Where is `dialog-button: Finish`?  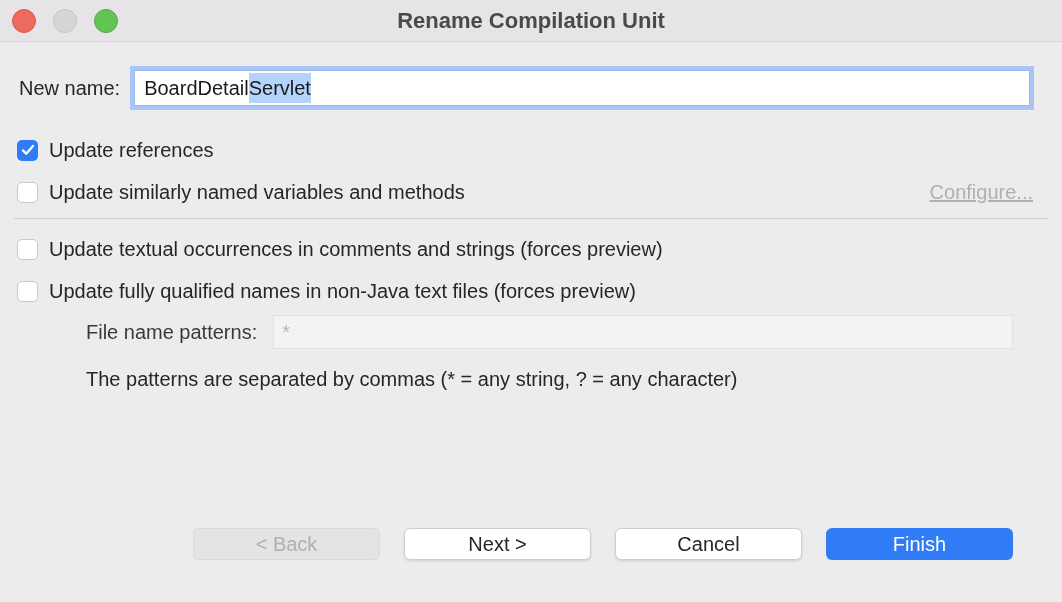
dialog-button: Finish is located at coordinates (919, 544).